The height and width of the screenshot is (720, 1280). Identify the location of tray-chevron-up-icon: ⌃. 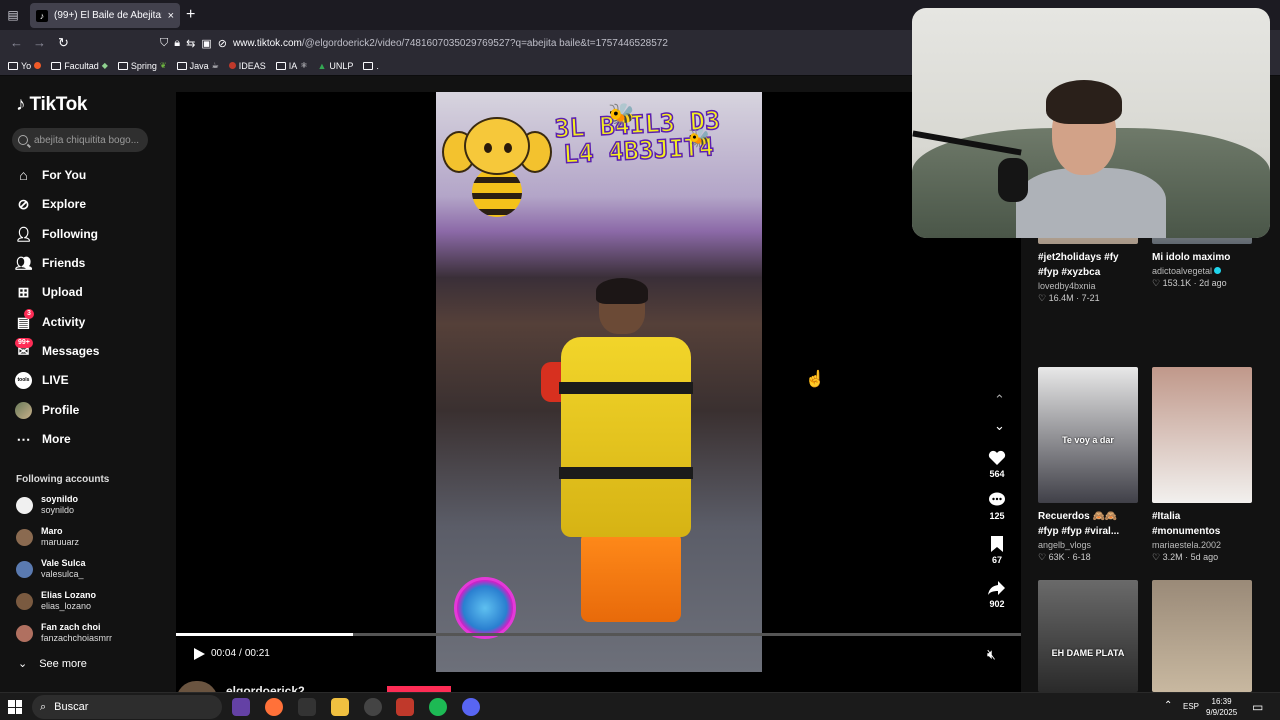
(1168, 705).